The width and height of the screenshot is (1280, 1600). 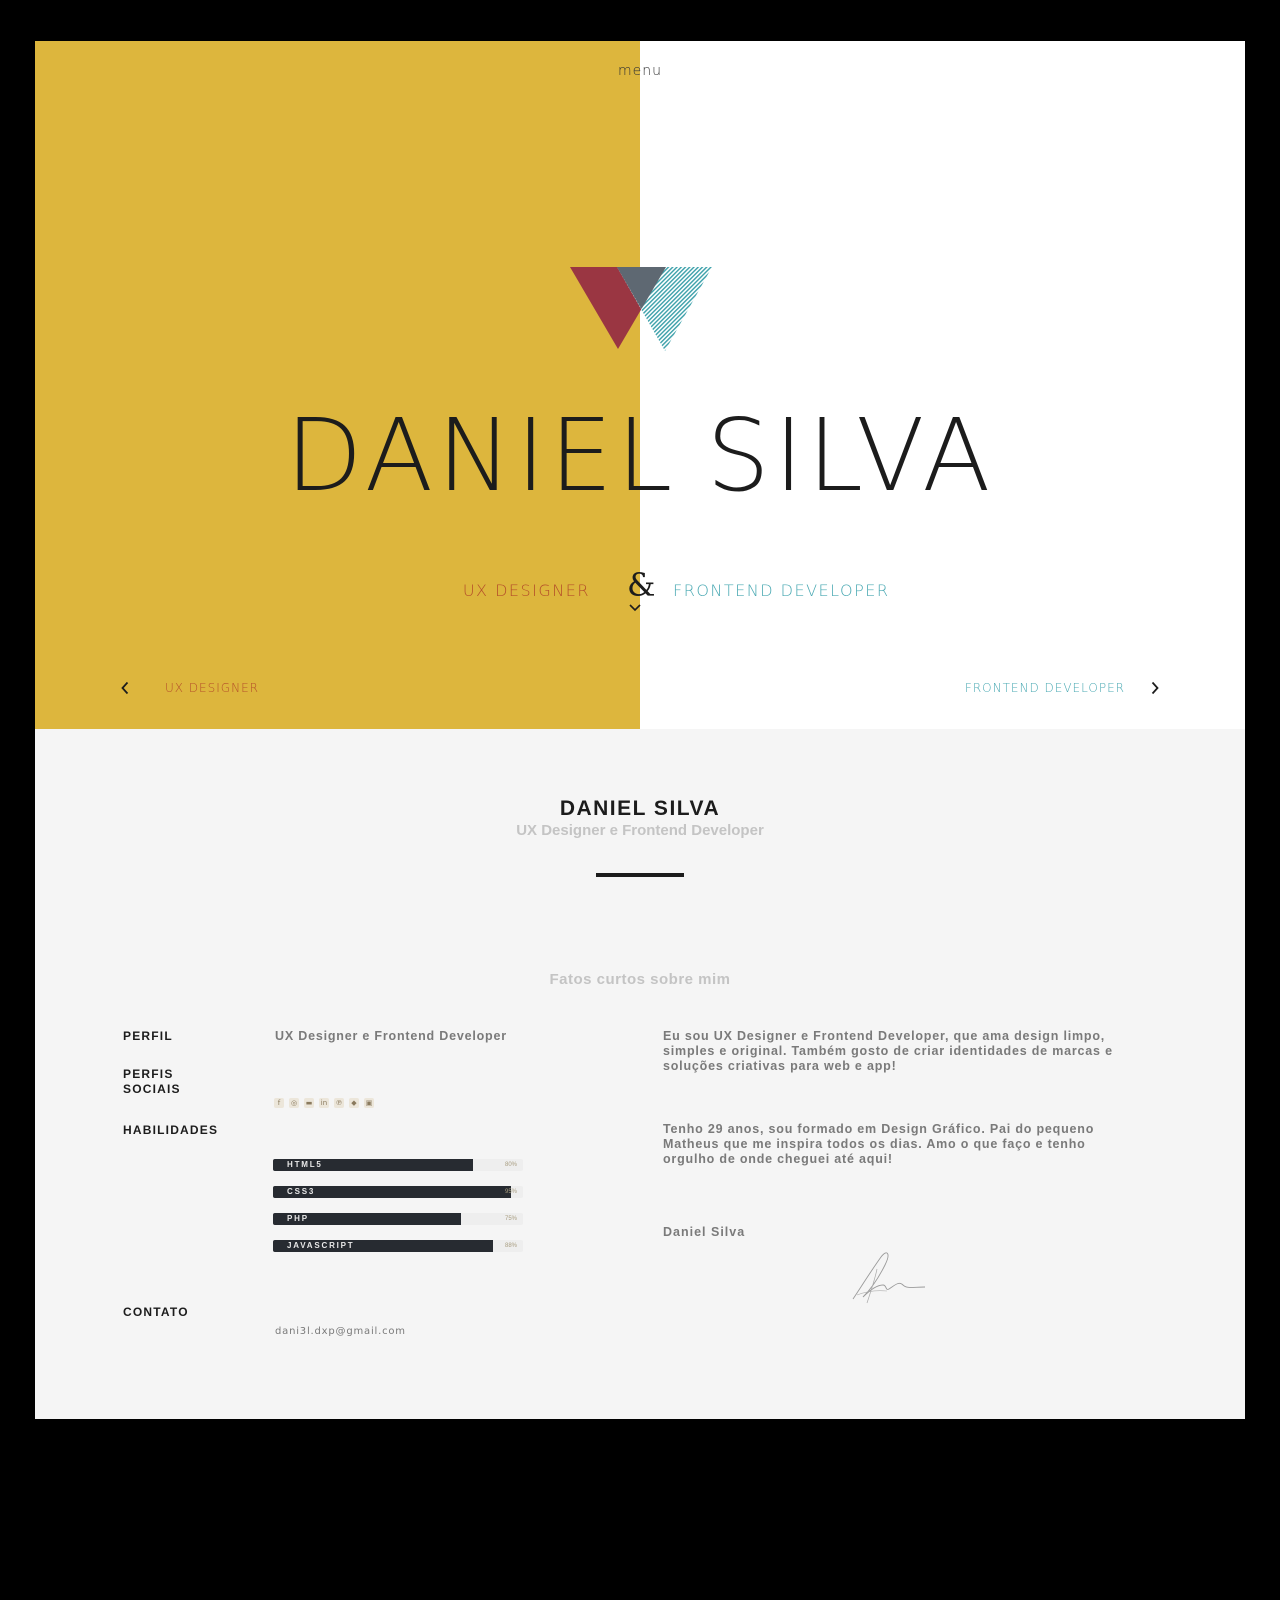 What do you see at coordinates (148, 1036) in the screenshot?
I see `profile-label: PERFIL` at bounding box center [148, 1036].